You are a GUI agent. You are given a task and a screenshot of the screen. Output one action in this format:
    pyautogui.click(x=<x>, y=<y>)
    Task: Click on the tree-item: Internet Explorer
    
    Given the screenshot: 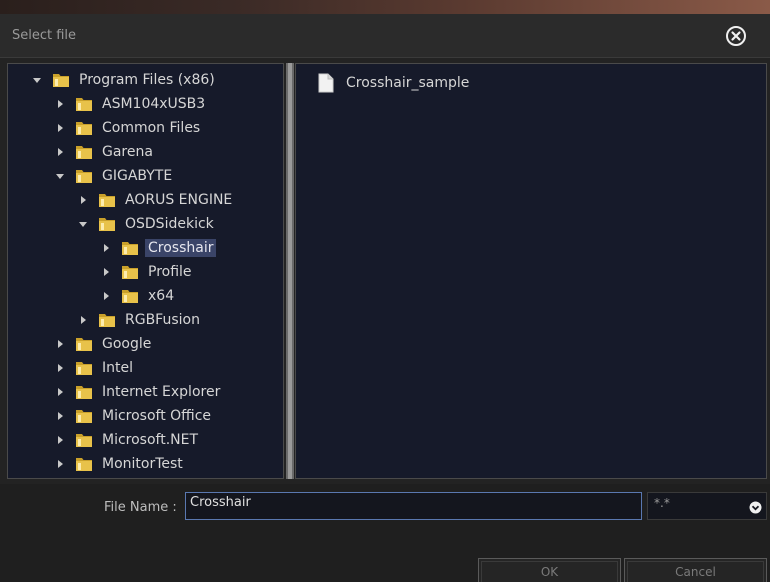 What is the action you would take?
    pyautogui.click(x=139, y=392)
    